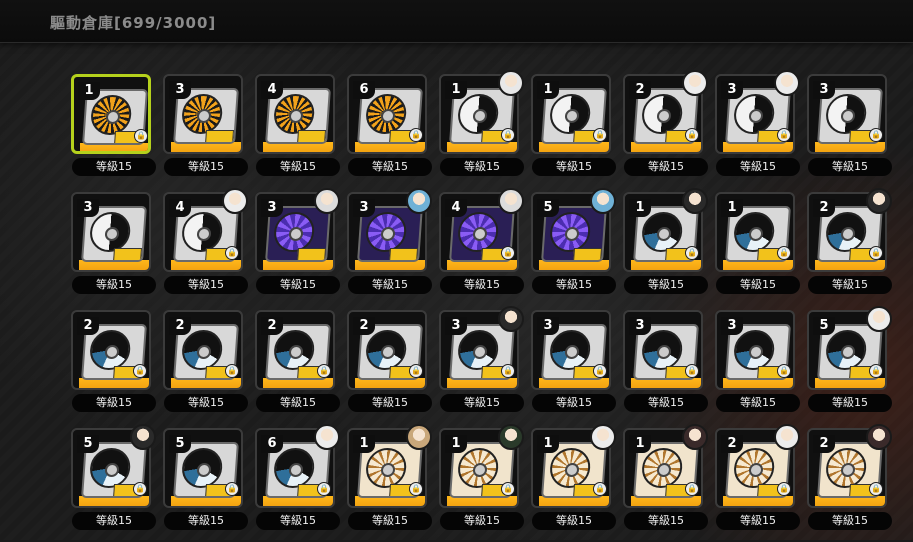 Image resolution: width=913 pixels, height=542 pixels. What do you see at coordinates (111, 350) in the screenshot?
I see `drive-tile: 🔒 2` at bounding box center [111, 350].